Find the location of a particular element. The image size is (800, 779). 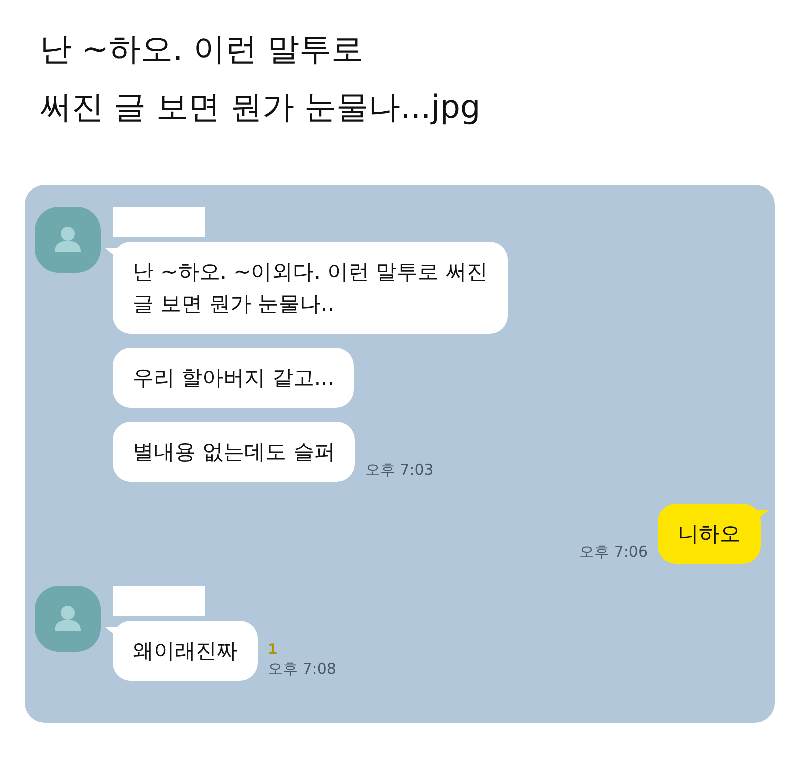

message-bubble: 별내용 없는데도 슬퍼 is located at coordinates (234, 452).